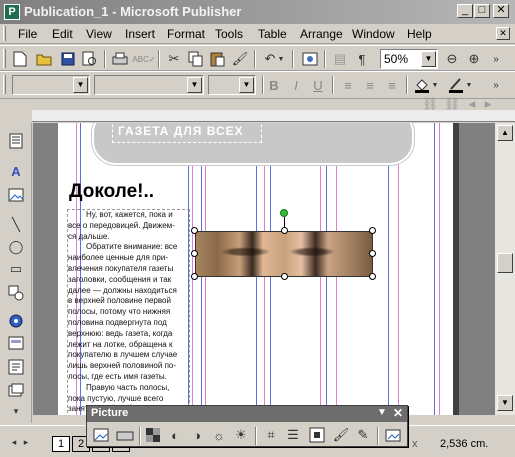  What do you see at coordinates (284, 276) in the screenshot?
I see `resize-handle-s` at bounding box center [284, 276].